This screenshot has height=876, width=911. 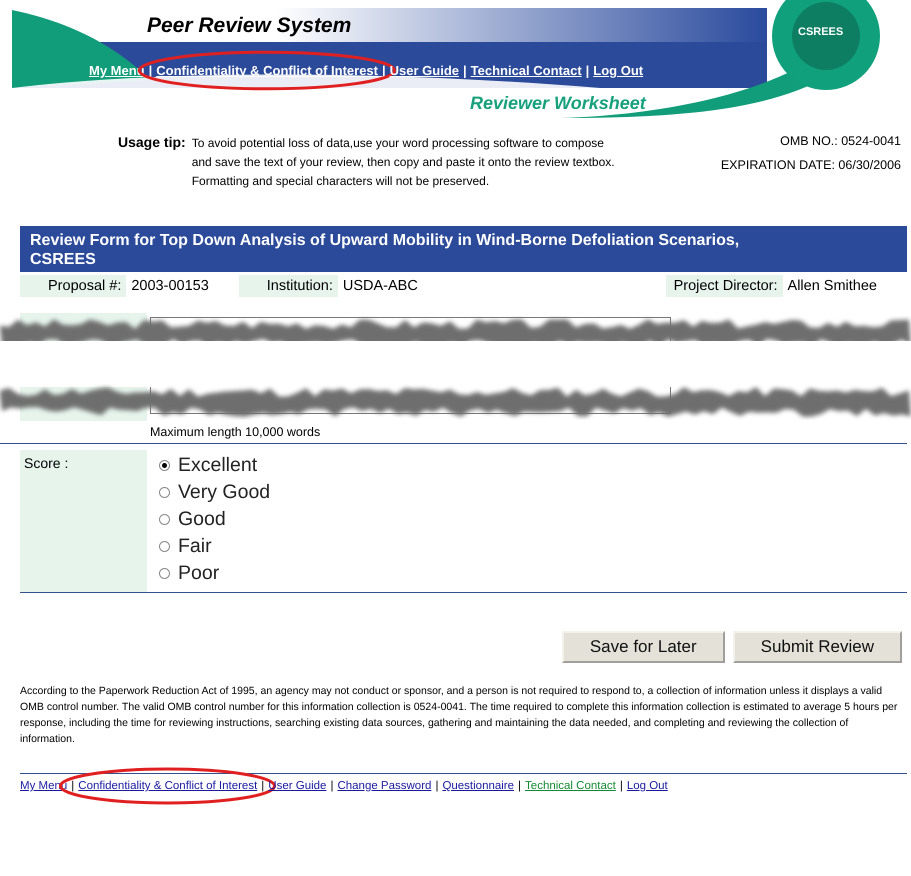 What do you see at coordinates (214, 546) in the screenshot?
I see `score-option: Fair` at bounding box center [214, 546].